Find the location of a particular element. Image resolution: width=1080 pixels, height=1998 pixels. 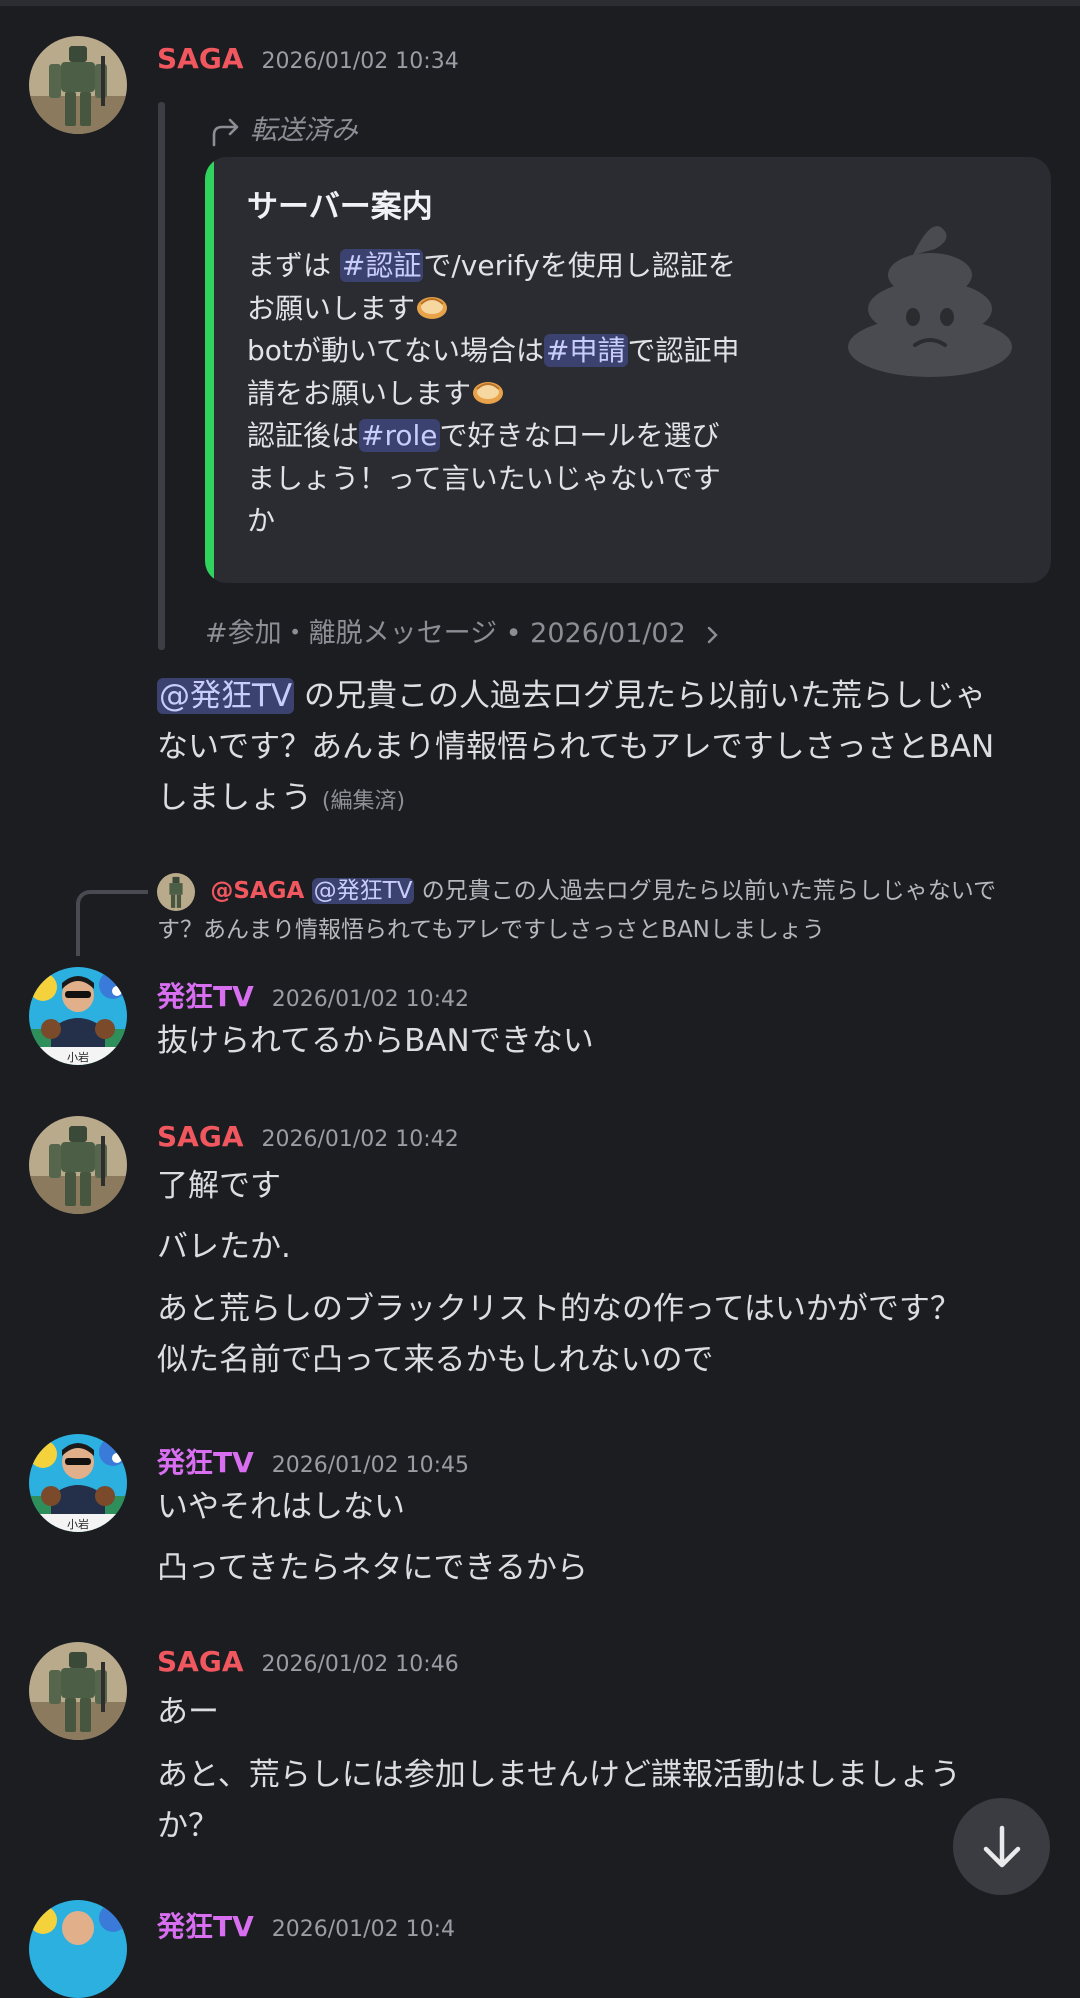

message-header: SAGA 2026/01/02 10:34 is located at coordinates (308, 58).